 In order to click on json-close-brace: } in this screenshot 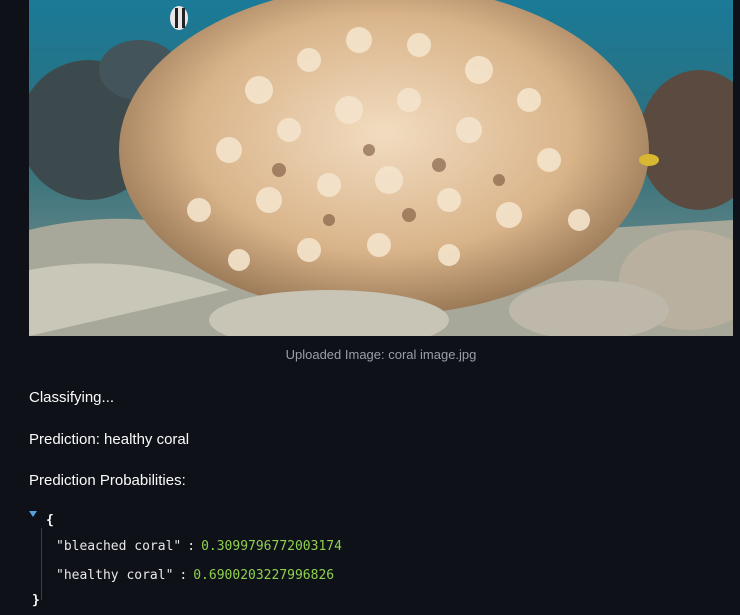, I will do `click(36, 600)`.